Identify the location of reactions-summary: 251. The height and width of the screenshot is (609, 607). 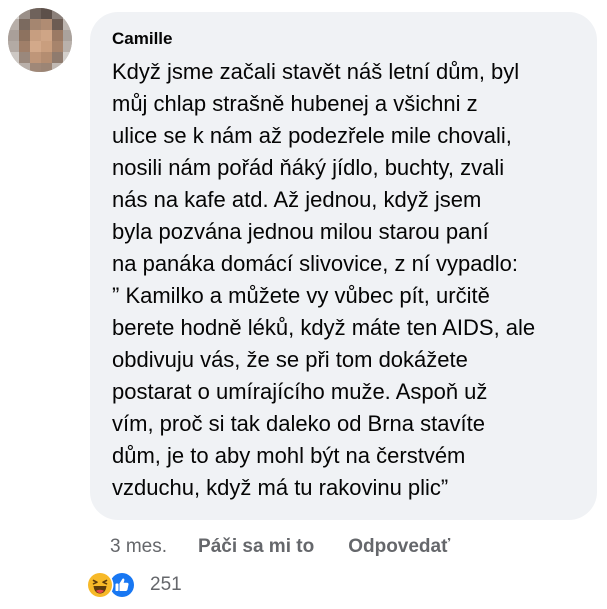
(134, 585).